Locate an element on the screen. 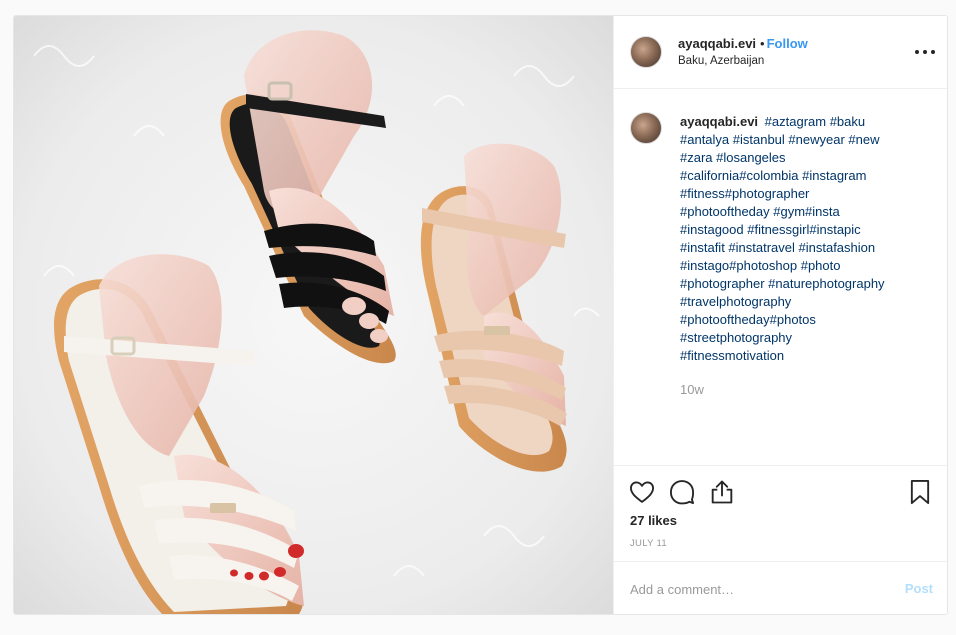 The image size is (956, 635). likes-count: 27 likes is located at coordinates (653, 520).